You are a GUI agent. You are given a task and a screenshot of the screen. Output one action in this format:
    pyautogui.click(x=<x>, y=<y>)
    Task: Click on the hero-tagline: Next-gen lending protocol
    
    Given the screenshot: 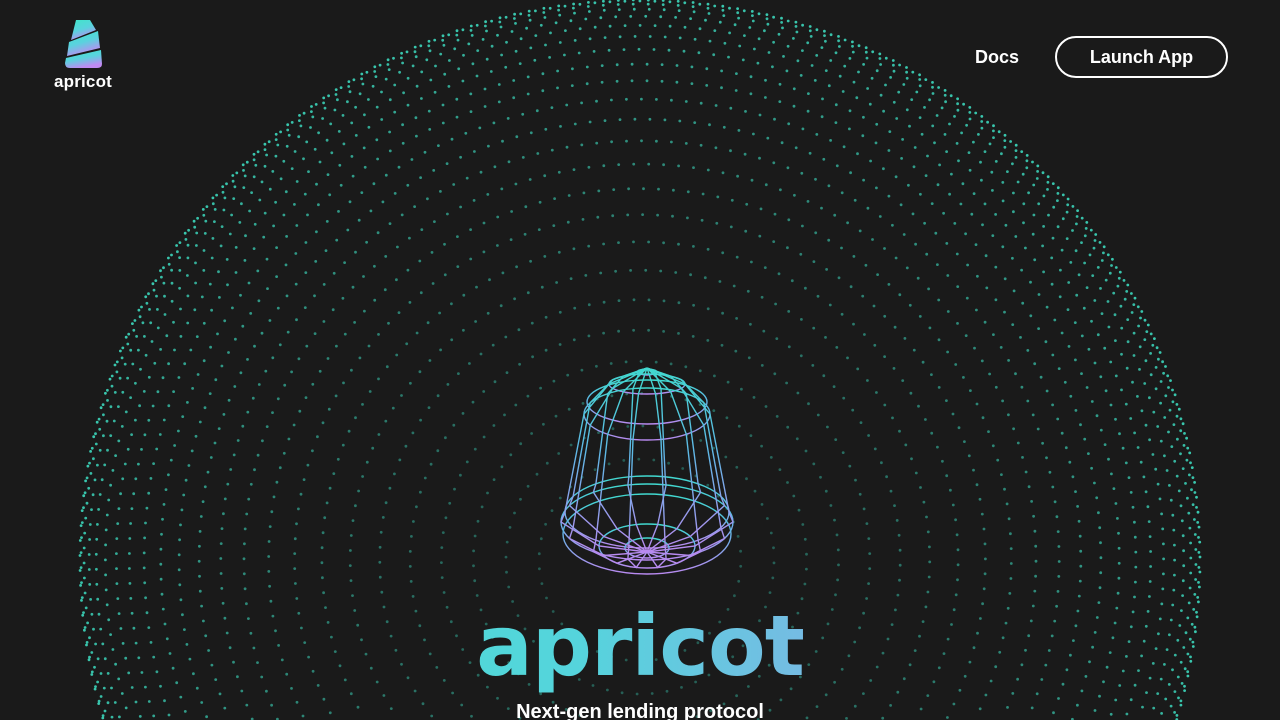 What is the action you would take?
    pyautogui.click(x=640, y=710)
    